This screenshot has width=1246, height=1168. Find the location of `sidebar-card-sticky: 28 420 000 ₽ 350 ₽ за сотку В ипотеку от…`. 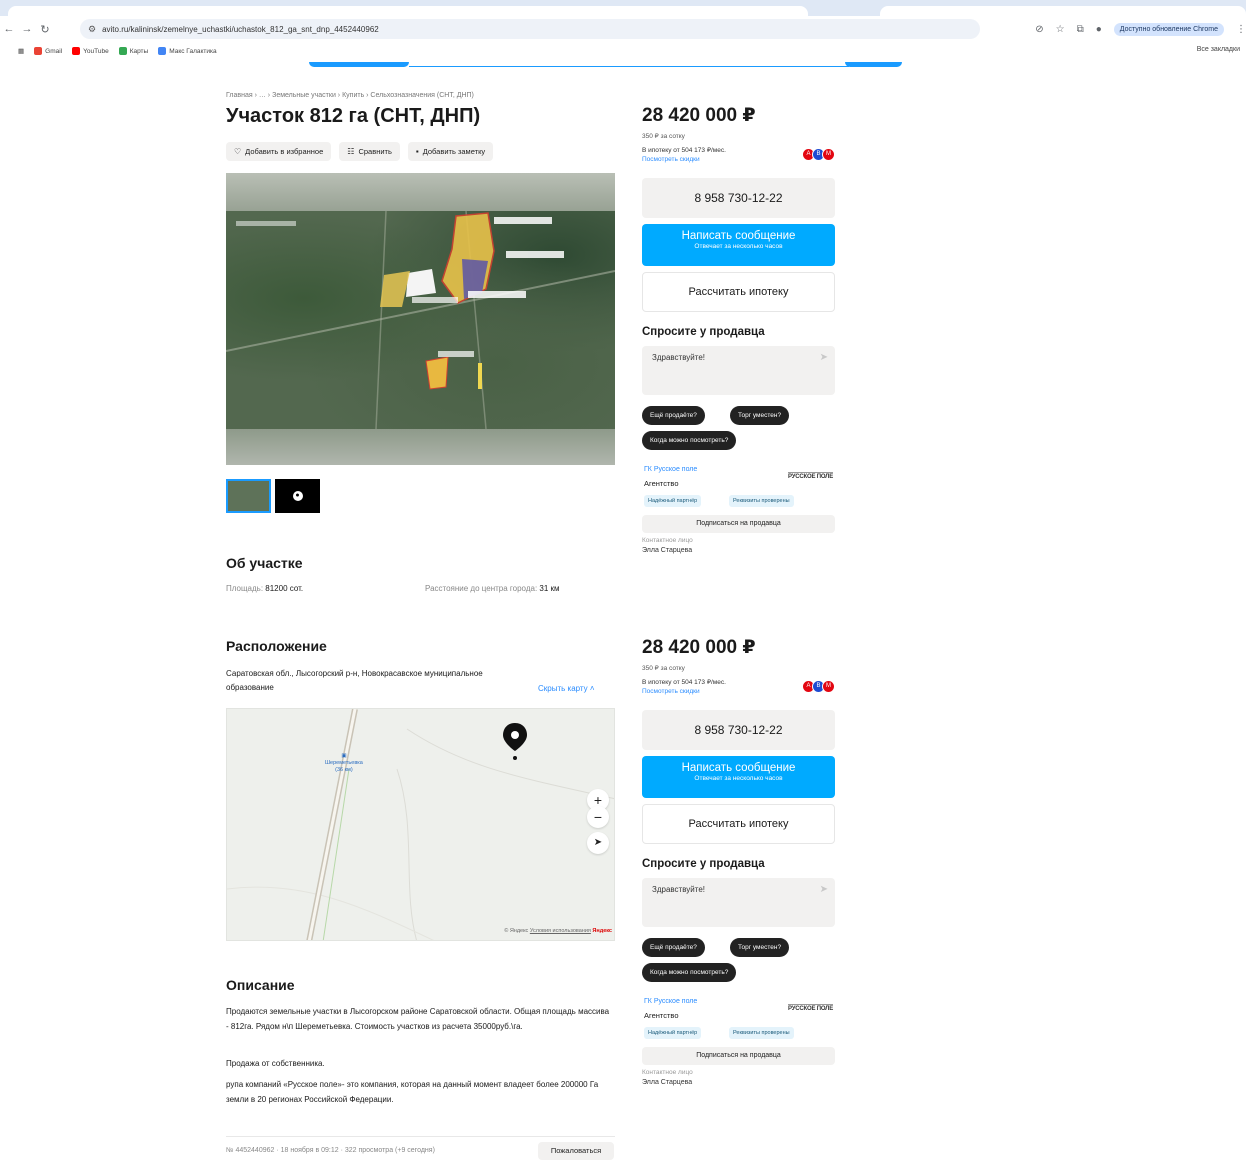

sidebar-card-sticky: 28 420 000 ₽ 350 ₽ за сотку В ипотеку от… is located at coordinates (738, 876).